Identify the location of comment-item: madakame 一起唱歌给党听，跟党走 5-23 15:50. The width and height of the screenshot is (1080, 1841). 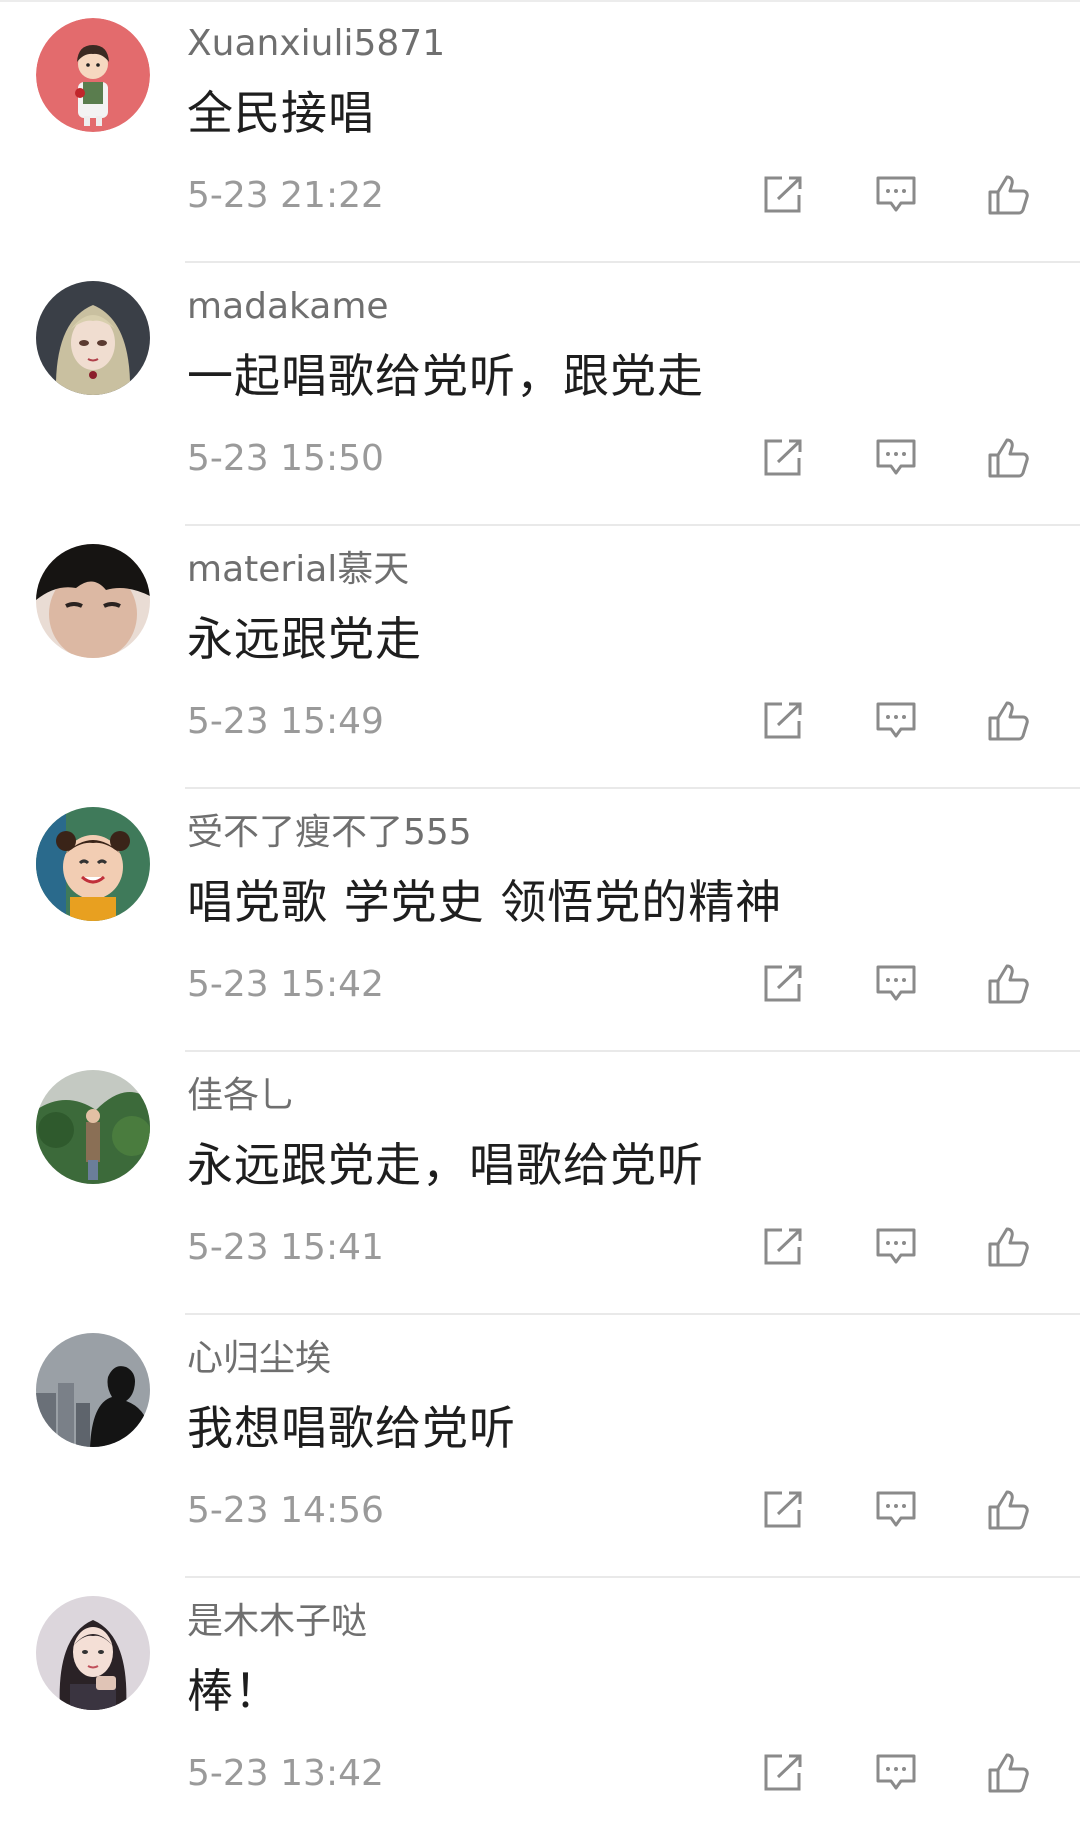
(540, 394).